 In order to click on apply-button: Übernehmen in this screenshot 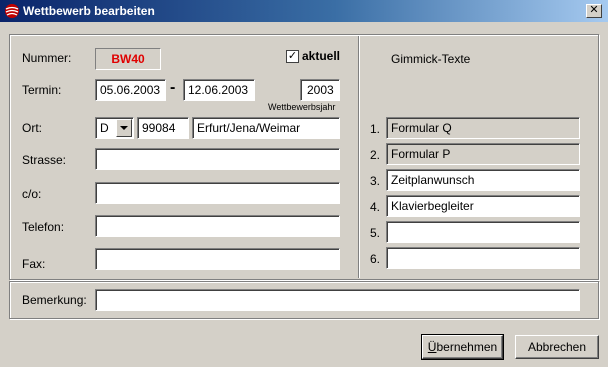, I will do `click(462, 347)`.